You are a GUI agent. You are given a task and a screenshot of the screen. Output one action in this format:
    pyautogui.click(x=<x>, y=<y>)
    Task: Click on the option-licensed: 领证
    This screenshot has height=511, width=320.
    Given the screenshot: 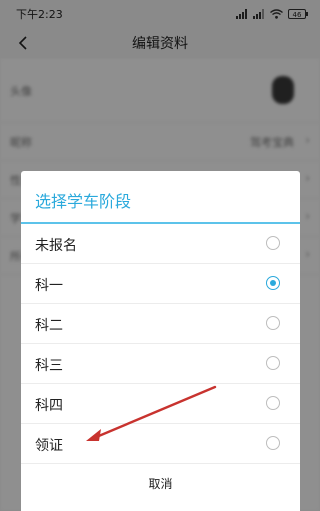 What is the action you would take?
    pyautogui.click(x=160, y=444)
    